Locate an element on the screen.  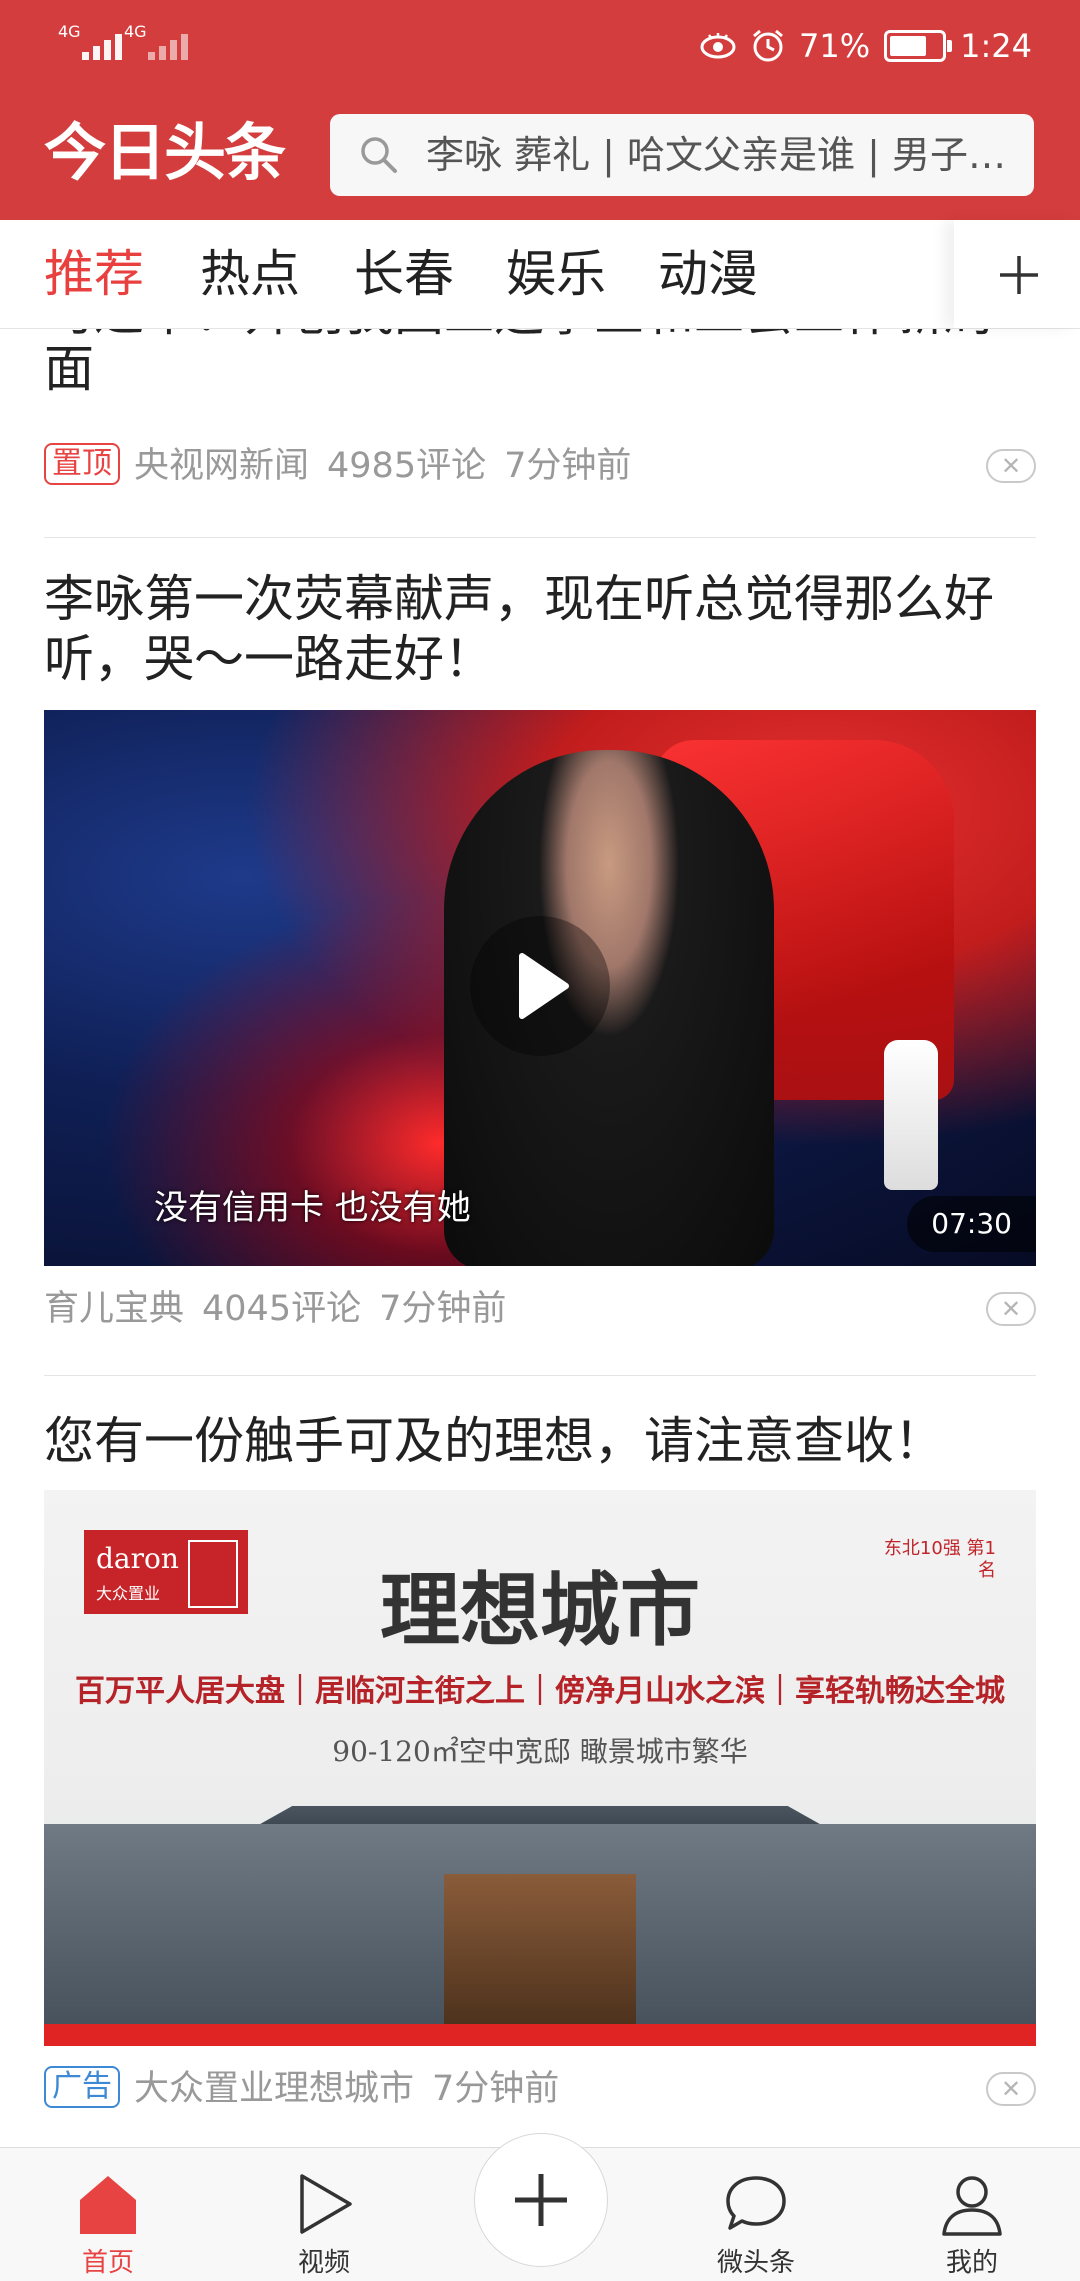
article-source: 大众置业理想城市 is located at coordinates (274, 2089).